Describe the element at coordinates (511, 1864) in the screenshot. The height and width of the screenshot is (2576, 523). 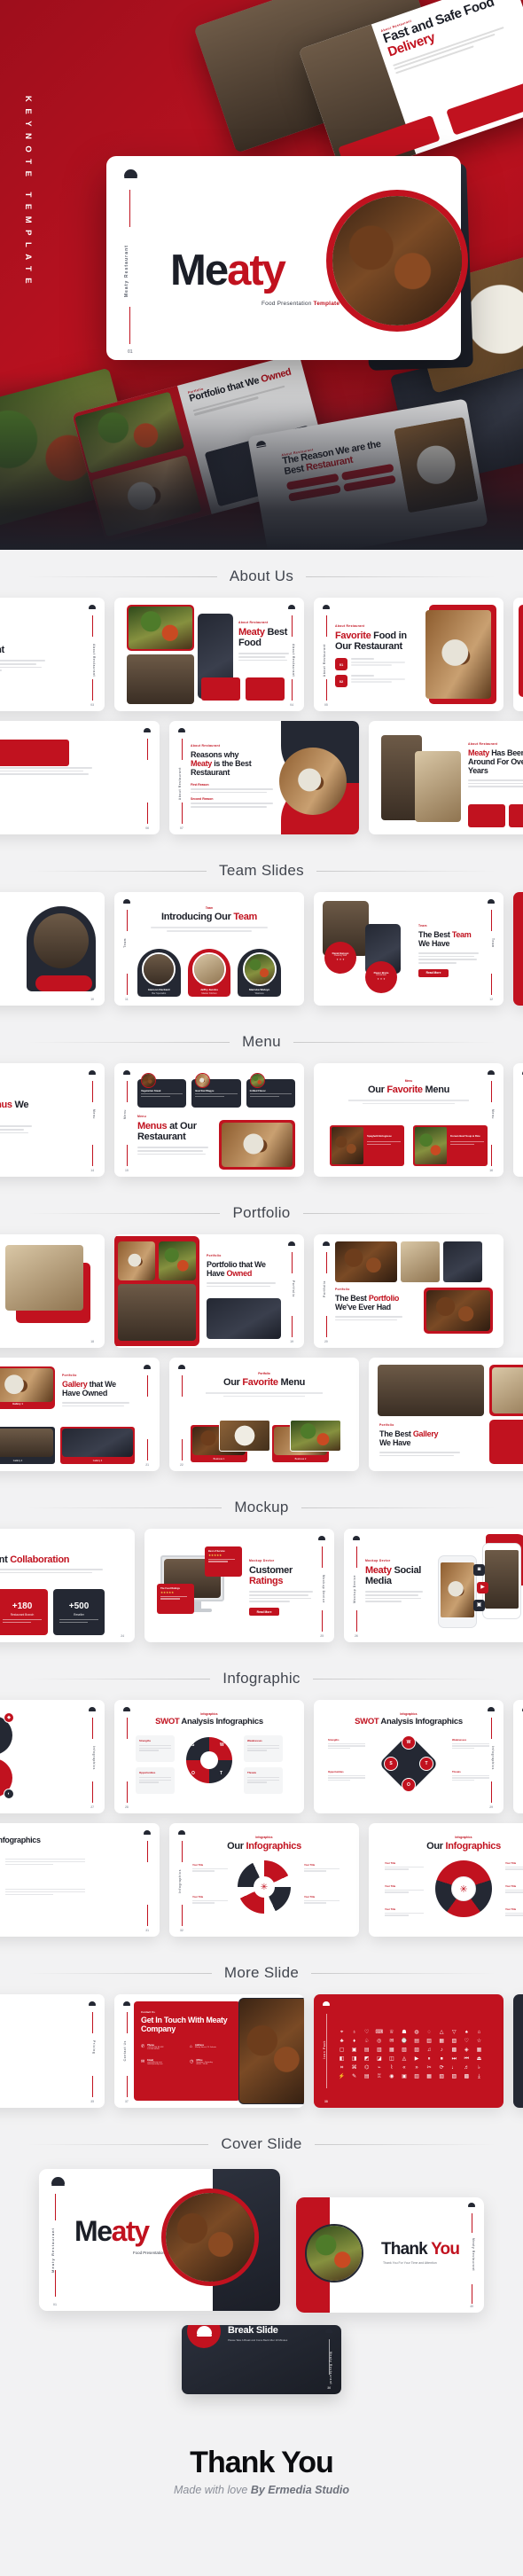
I see `info-label: Your Title` at that location.